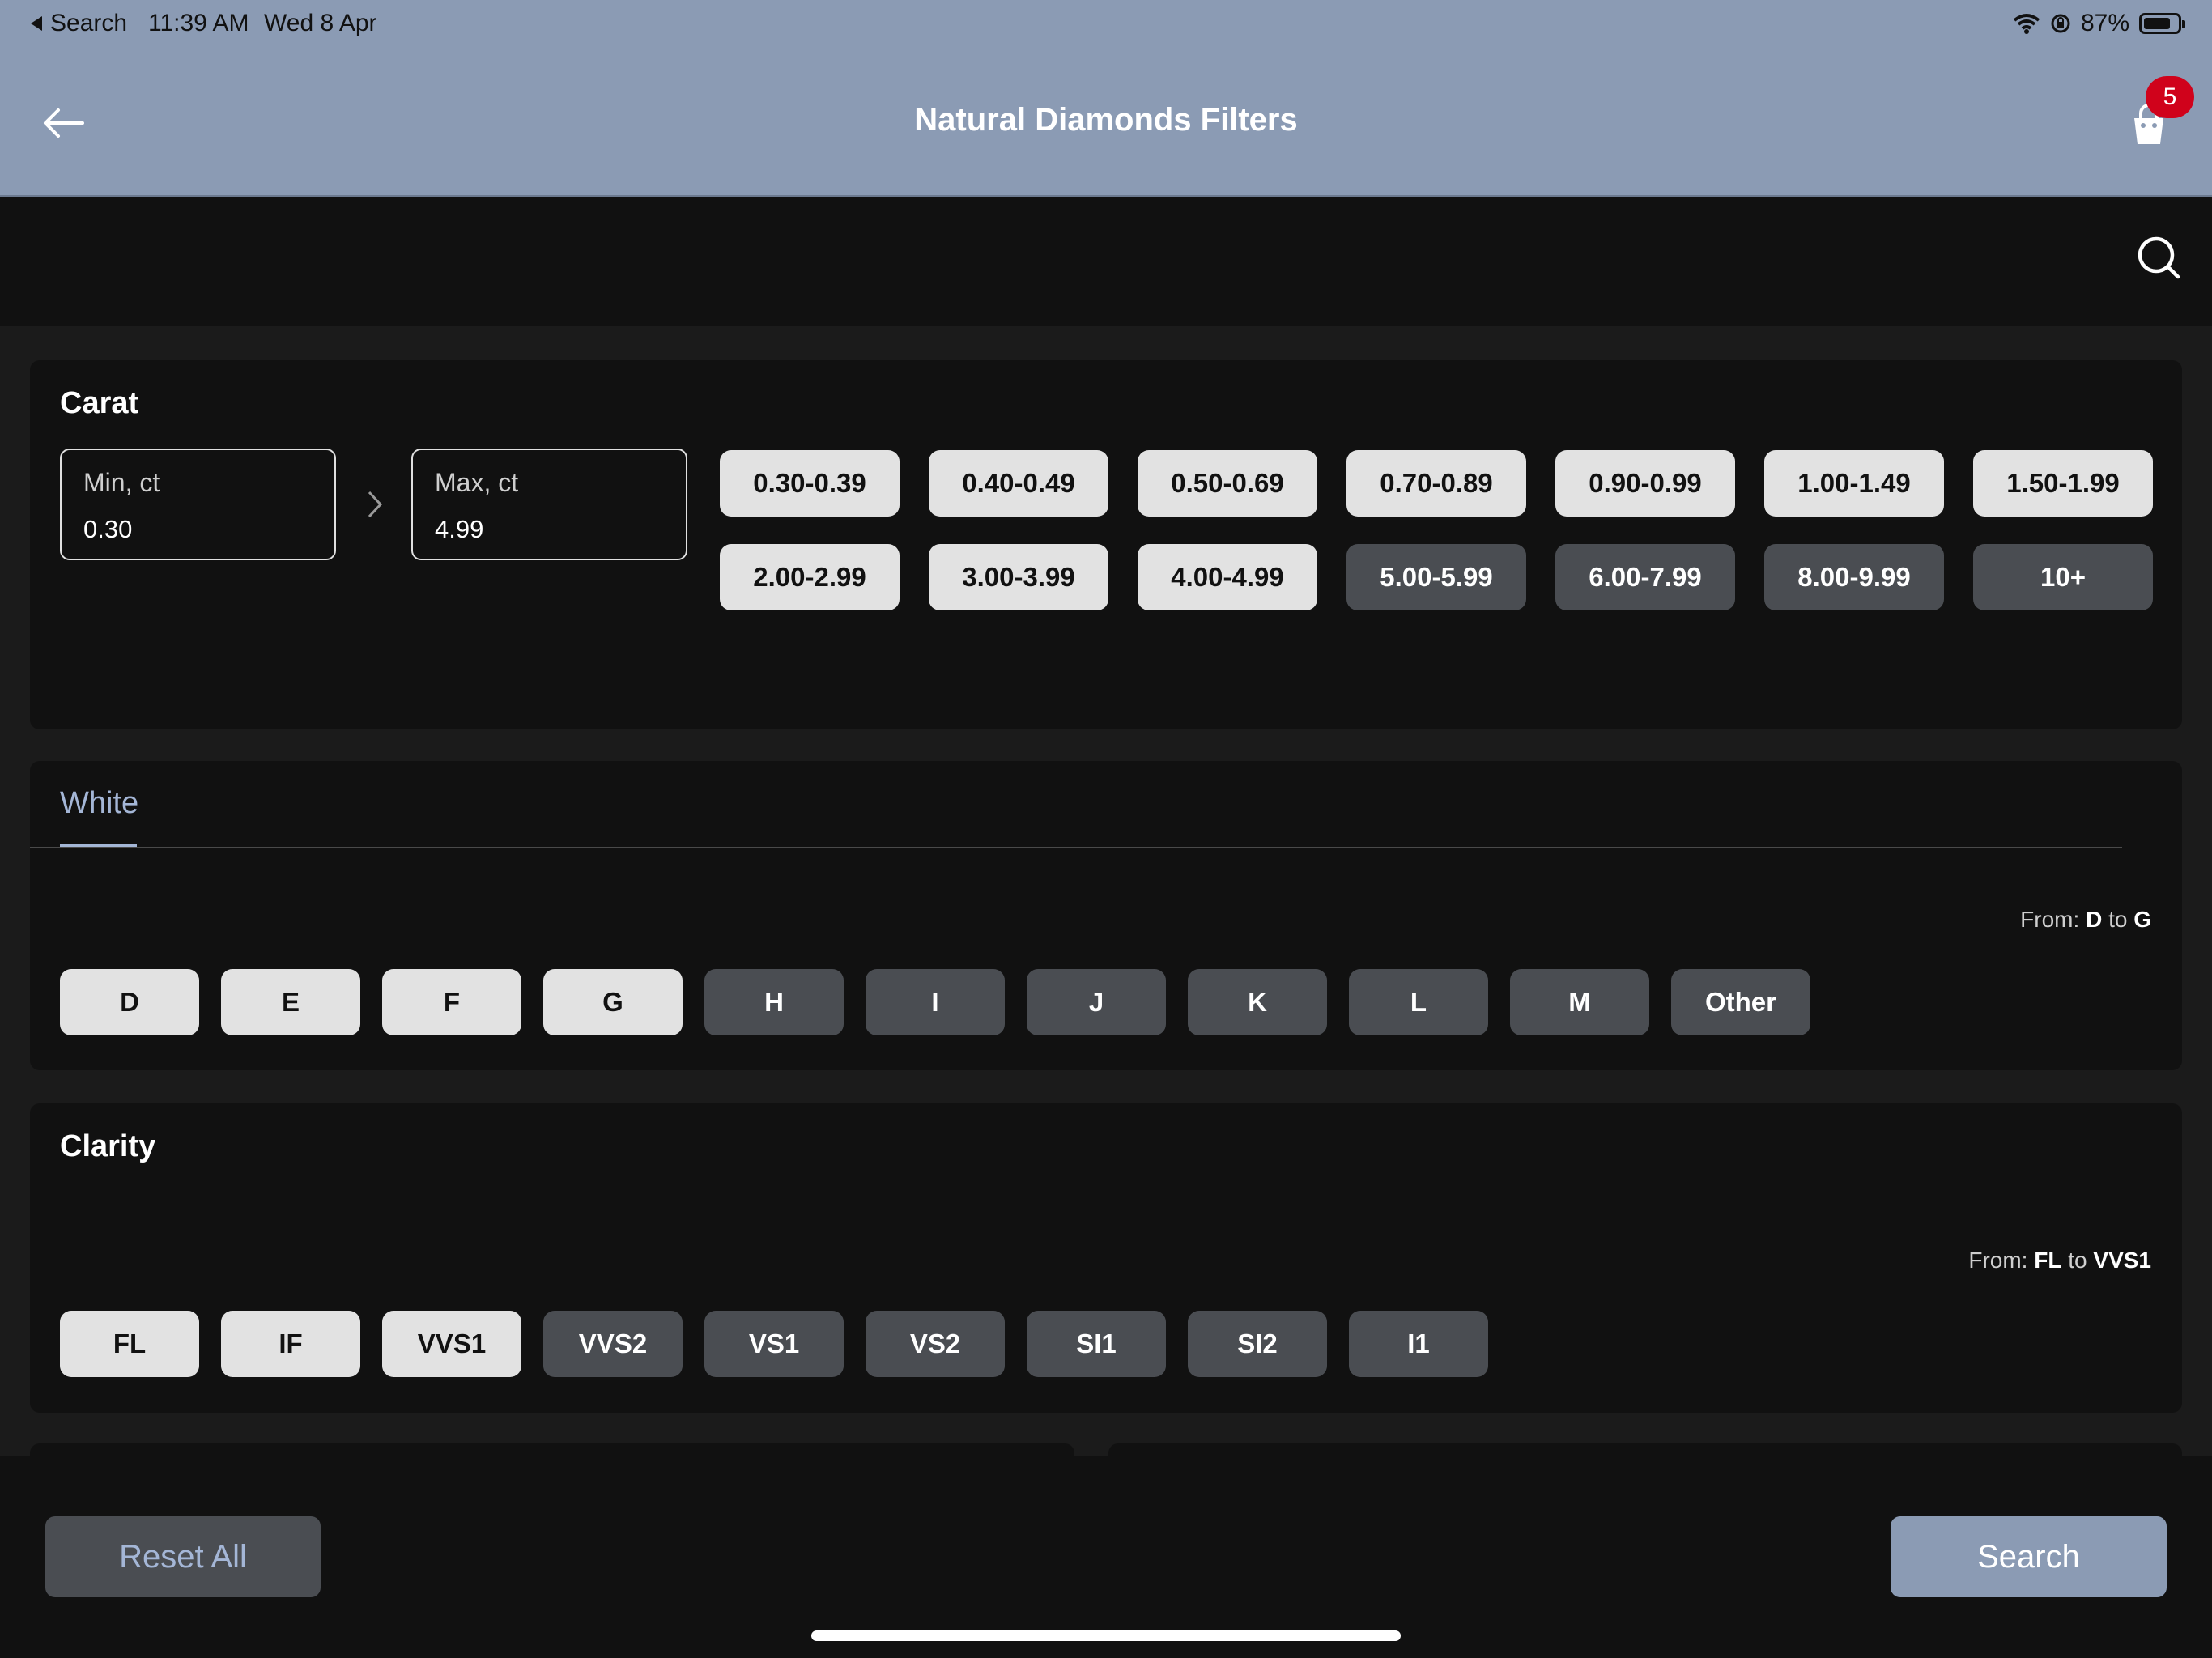 This screenshot has height=1658, width=2212. I want to click on clarity-grade-chip: IF, so click(291, 1344).